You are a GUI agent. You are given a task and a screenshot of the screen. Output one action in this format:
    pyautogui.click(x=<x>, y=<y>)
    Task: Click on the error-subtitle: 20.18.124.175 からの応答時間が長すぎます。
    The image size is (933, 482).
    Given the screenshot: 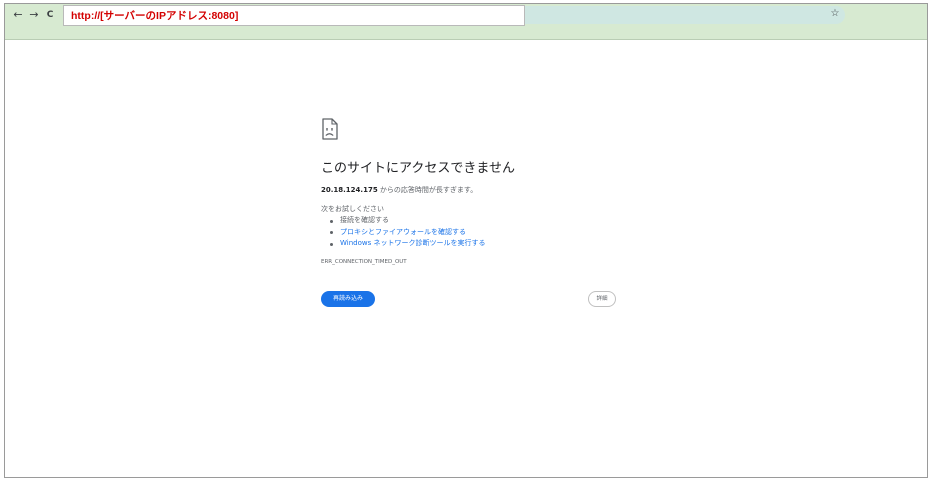 What is the action you would take?
    pyautogui.click(x=399, y=190)
    